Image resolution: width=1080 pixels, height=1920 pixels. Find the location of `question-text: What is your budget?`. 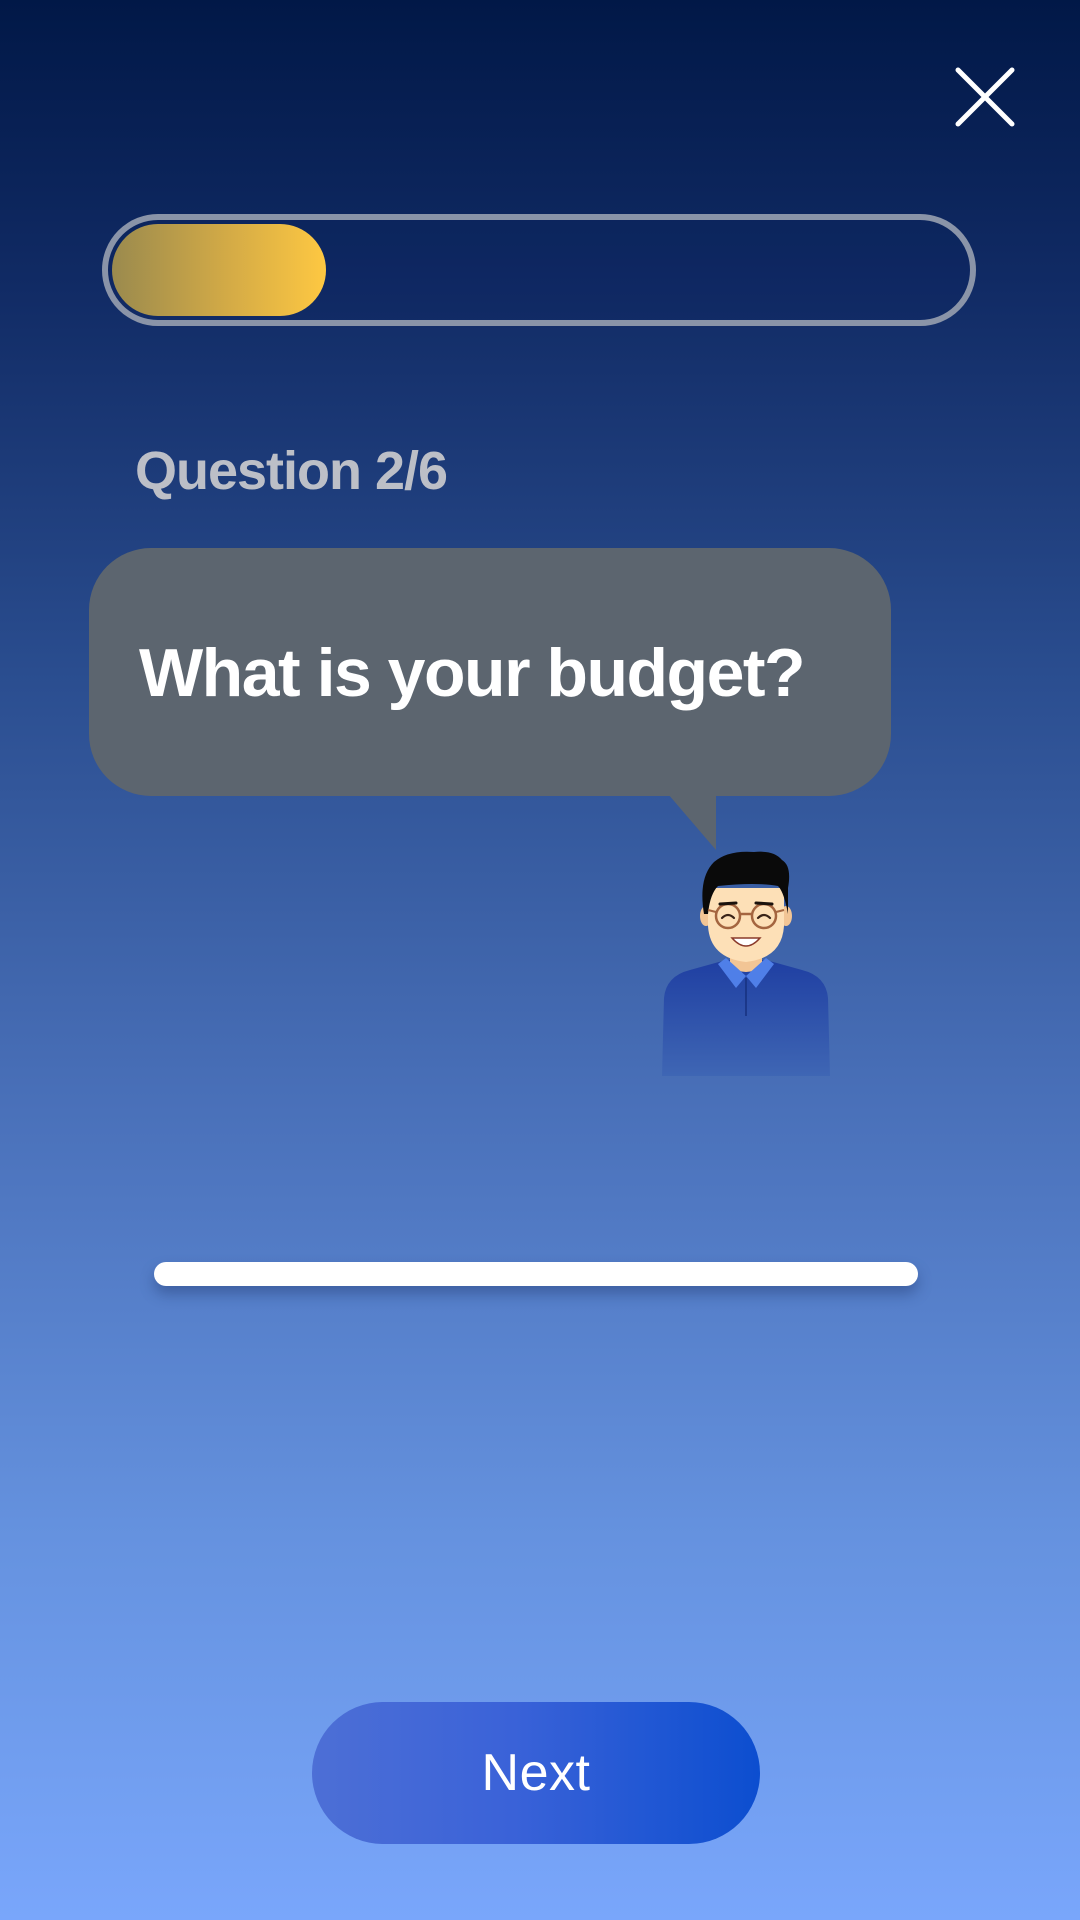

question-text: What is your budget? is located at coordinates (472, 673).